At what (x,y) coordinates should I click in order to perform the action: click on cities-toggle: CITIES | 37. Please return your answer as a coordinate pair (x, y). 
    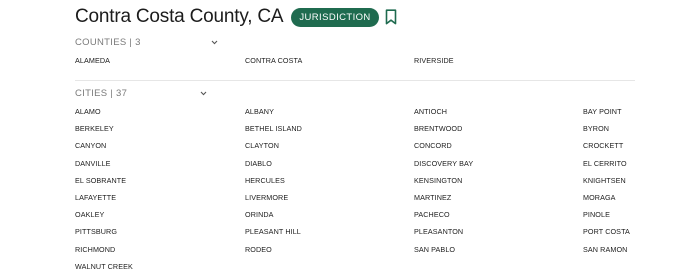
    Looking at the image, I should click on (355, 93).